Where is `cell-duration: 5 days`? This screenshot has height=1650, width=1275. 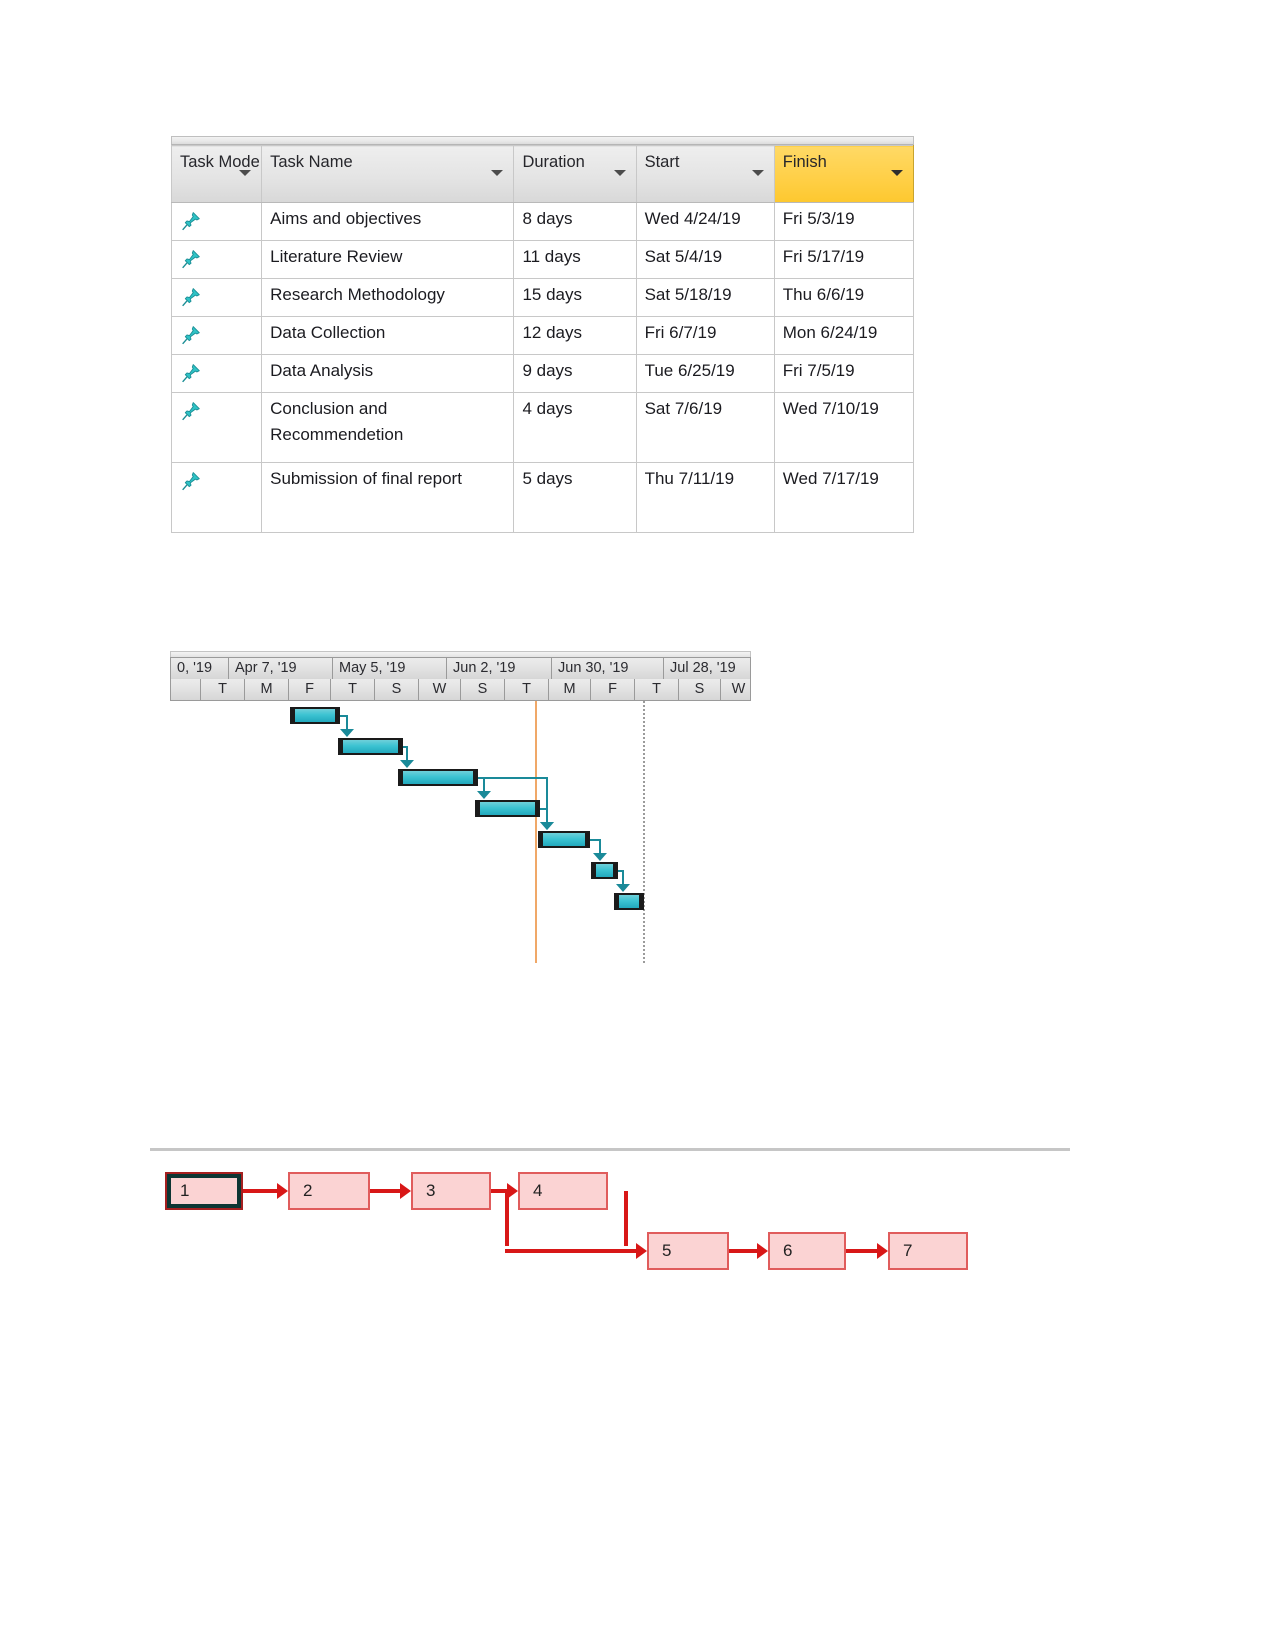
cell-duration: 5 days is located at coordinates (575, 497).